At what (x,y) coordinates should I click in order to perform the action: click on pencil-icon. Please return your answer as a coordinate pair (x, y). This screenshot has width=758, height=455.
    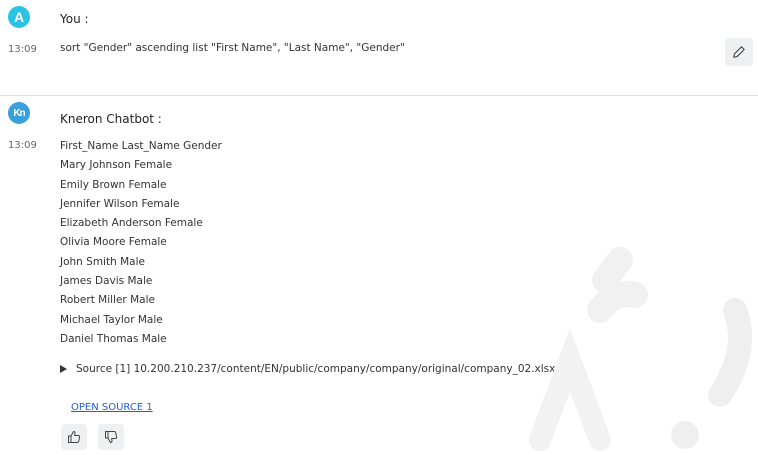
    Looking at the image, I should click on (739, 52).